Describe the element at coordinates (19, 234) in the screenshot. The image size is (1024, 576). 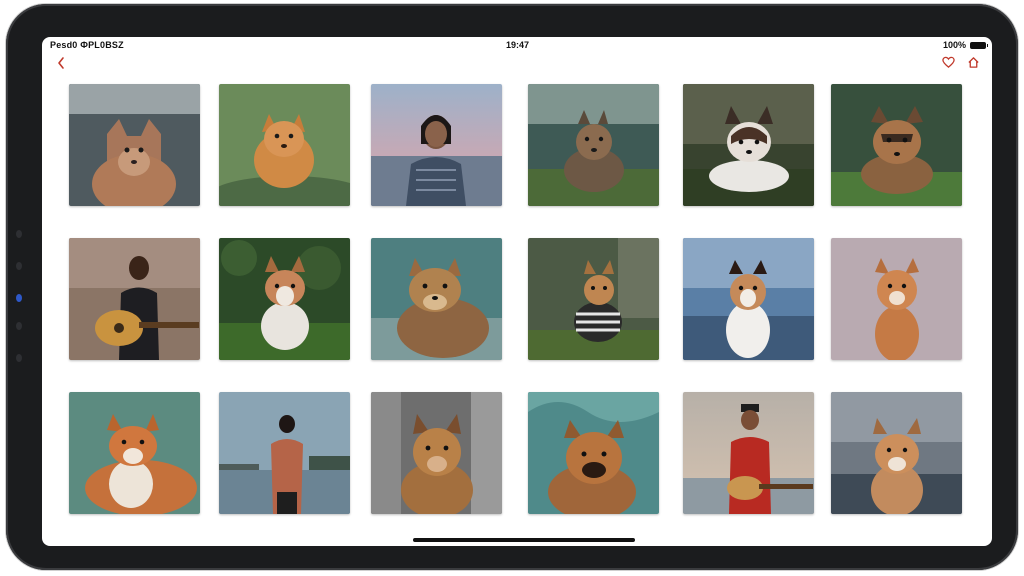
I see `camera-dot` at that location.